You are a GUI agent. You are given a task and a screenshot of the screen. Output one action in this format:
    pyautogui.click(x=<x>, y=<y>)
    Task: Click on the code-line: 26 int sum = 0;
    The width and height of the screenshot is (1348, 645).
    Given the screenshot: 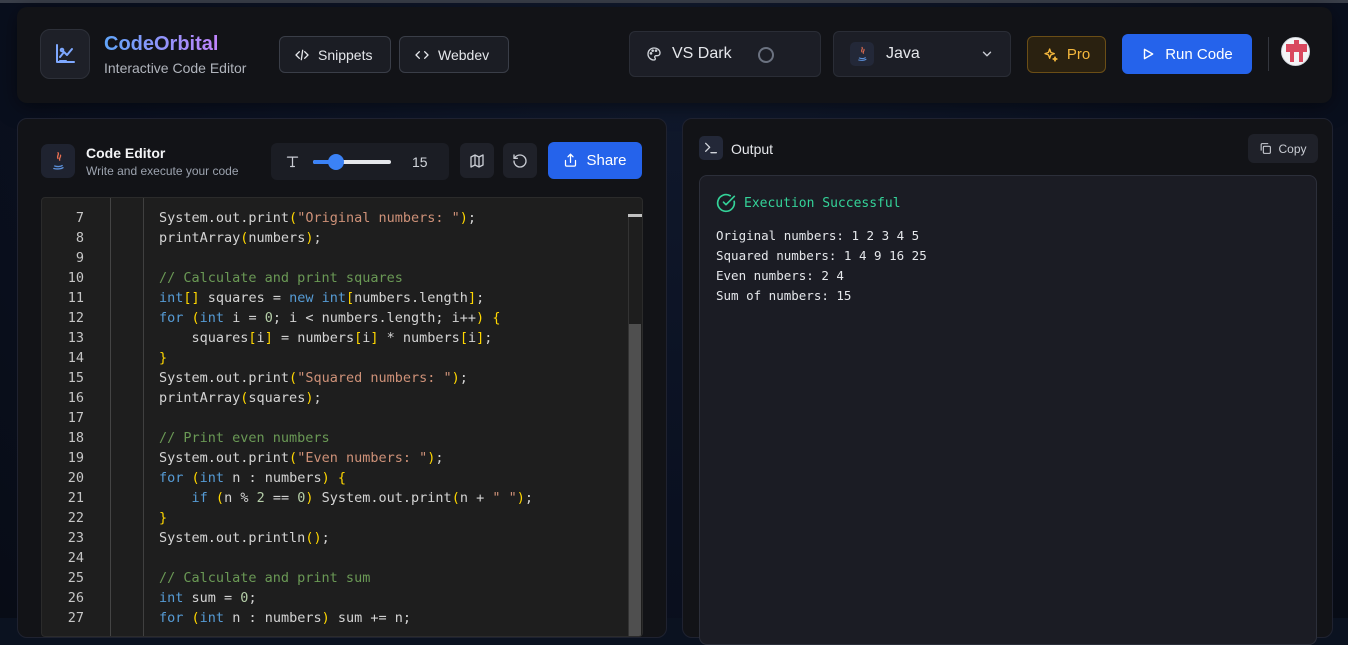 What is the action you would take?
    pyautogui.click(x=332, y=598)
    